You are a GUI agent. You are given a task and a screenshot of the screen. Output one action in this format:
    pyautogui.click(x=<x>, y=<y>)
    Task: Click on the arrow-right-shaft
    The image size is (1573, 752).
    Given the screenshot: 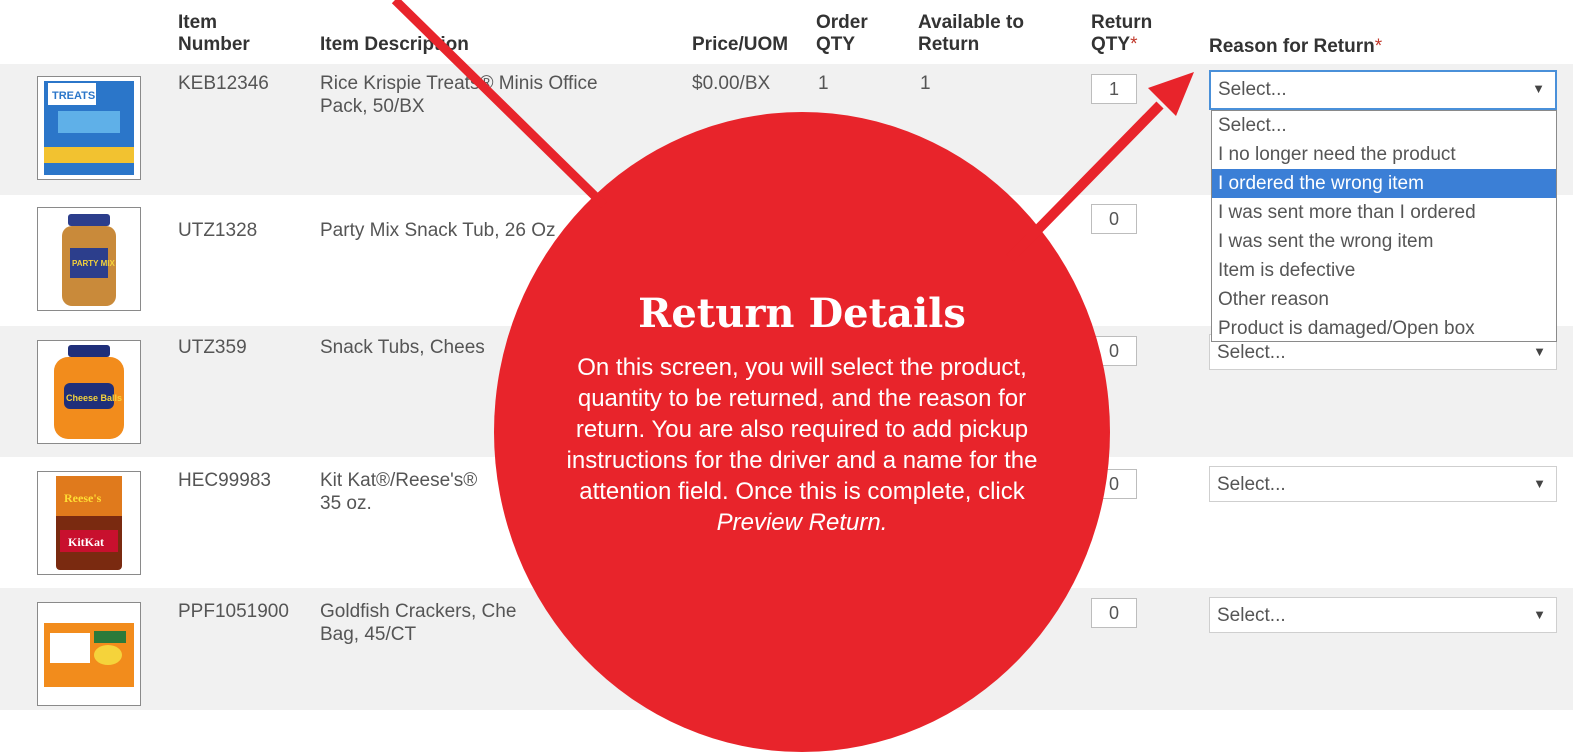 What is the action you would take?
    pyautogui.click(x=1085, y=181)
    